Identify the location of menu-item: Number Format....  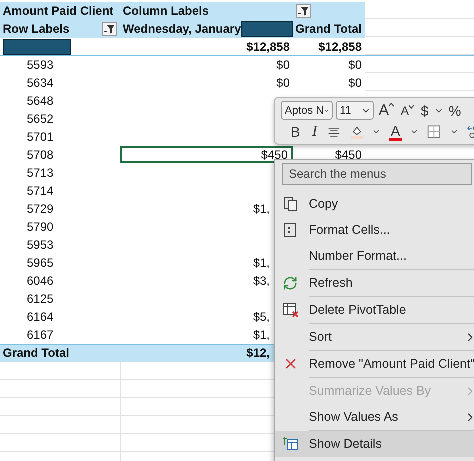
(374, 256).